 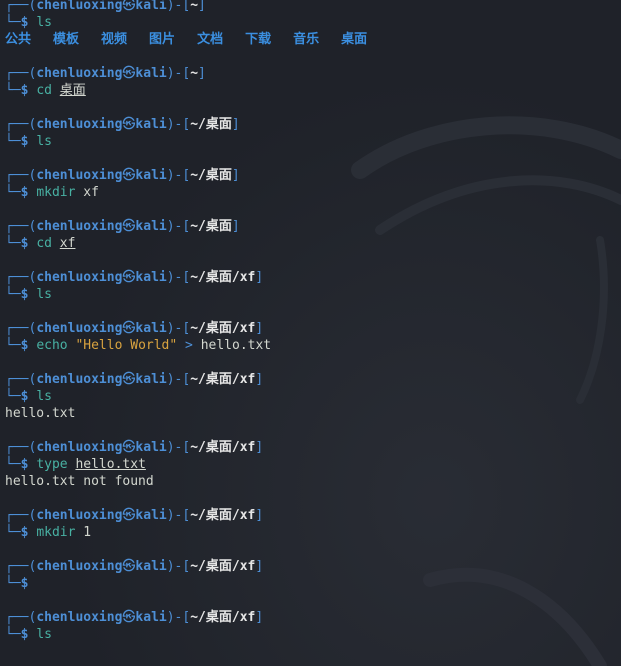 I want to click on command-line: └─$ cd 桌面, so click(x=45, y=90).